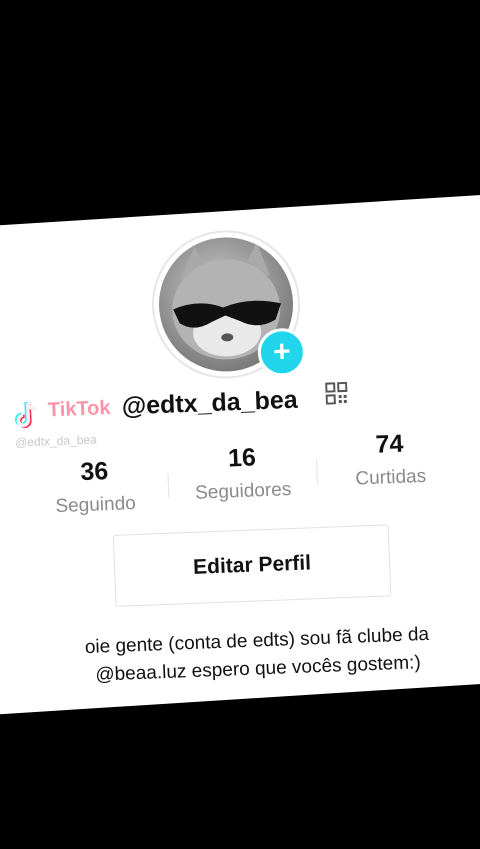 The width and height of the screenshot is (480, 849). Describe the element at coordinates (79, 409) in the screenshot. I see `watermark-brand: TikTok` at that location.